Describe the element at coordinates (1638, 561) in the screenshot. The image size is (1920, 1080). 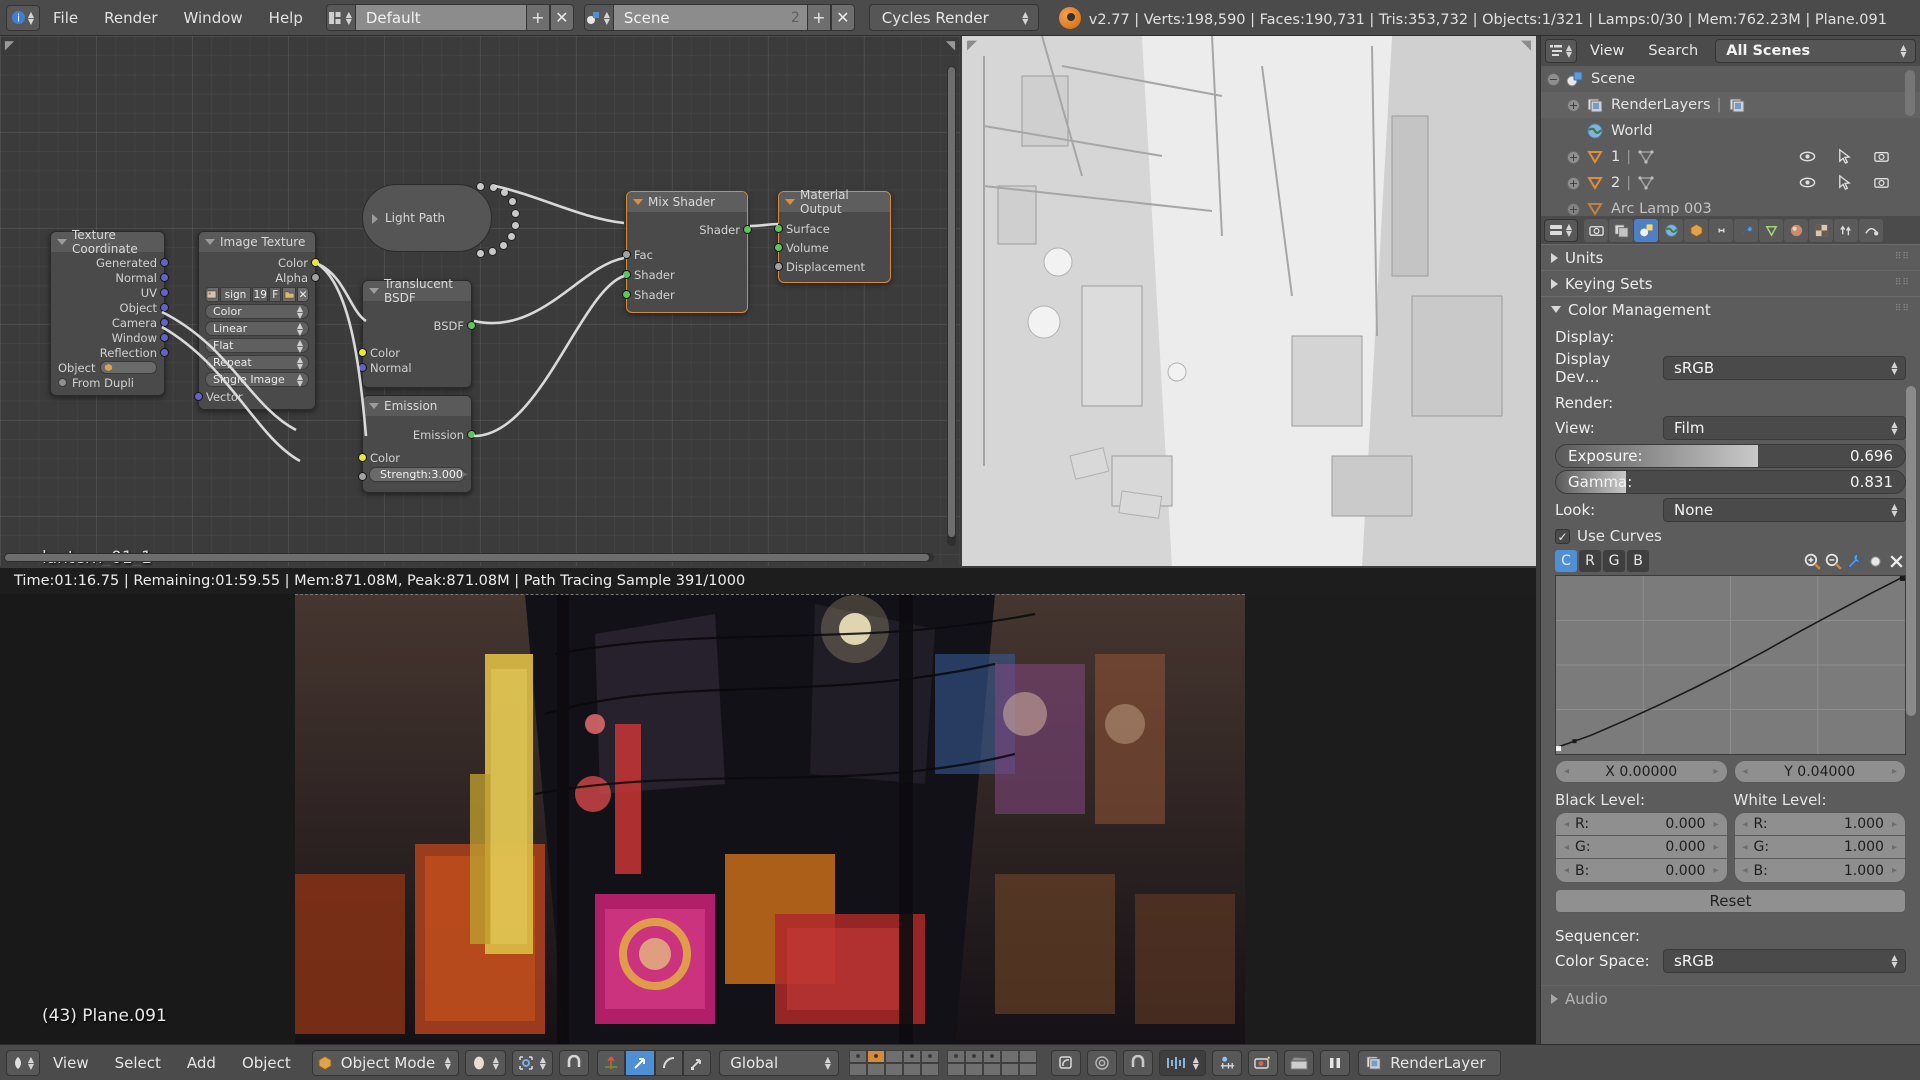
I see `curve-channel-b: B` at that location.